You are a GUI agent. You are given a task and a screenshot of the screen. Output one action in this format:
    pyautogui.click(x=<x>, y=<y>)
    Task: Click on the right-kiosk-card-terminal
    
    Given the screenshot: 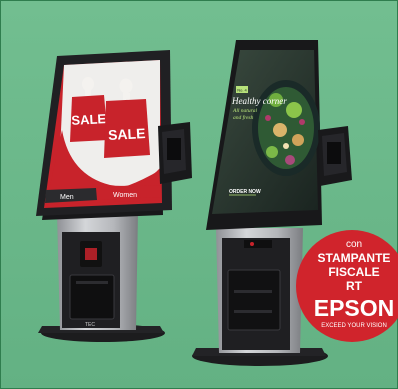 What is the action you would take?
    pyautogui.click(x=335, y=156)
    